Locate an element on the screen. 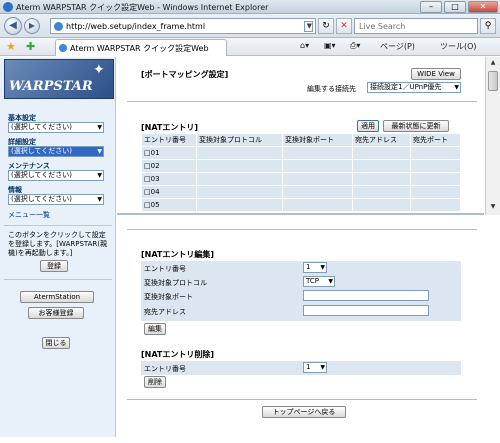 The image size is (500, 443). detail-settings-value: (選択してください) is located at coordinates (42, 151).